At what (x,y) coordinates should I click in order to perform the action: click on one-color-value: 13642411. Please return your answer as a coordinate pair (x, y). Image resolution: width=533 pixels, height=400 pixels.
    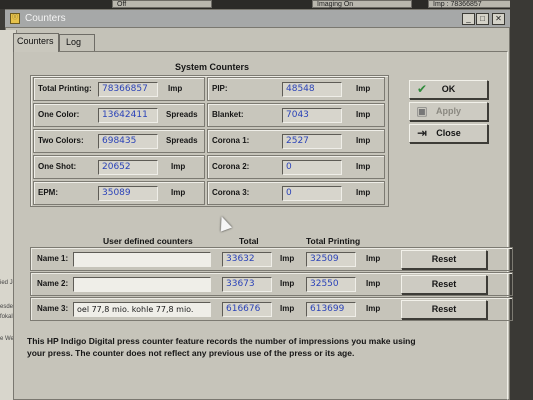
    Looking at the image, I should click on (128, 115).